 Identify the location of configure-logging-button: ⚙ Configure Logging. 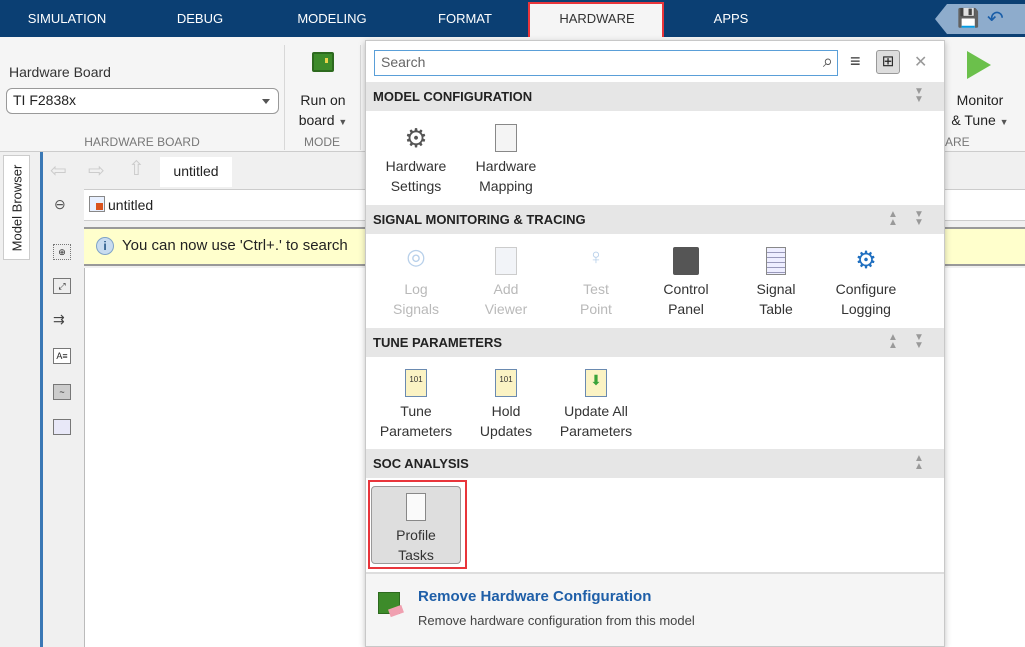
(866, 283).